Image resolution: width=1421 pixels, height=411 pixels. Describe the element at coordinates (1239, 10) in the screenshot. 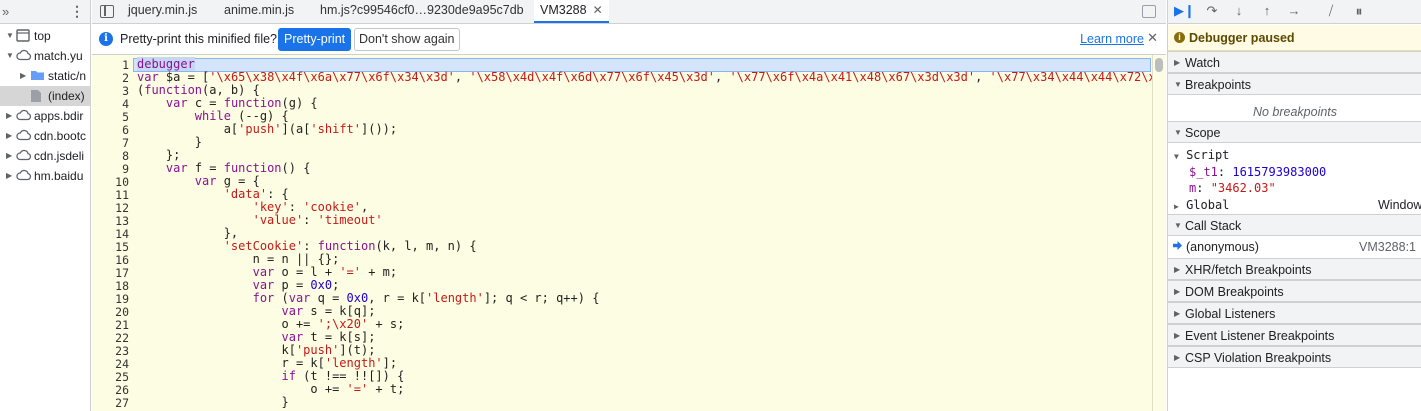

I see `step-into-icon: ↓` at that location.